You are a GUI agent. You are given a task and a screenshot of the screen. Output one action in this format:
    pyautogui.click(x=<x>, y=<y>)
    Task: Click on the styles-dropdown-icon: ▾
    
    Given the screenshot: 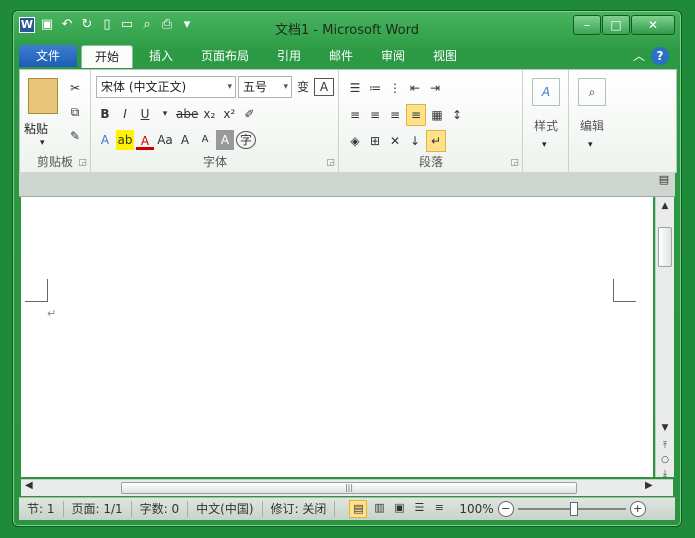 What is the action you would take?
    pyautogui.click(x=544, y=145)
    